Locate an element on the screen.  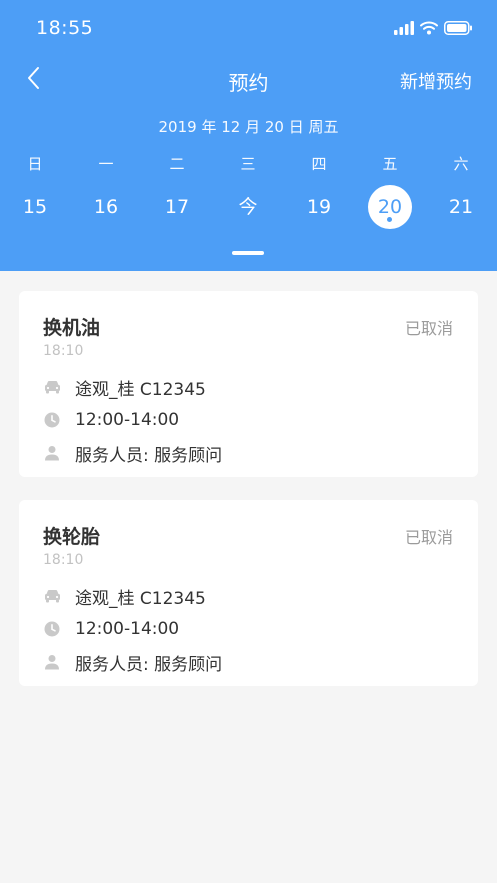
weekday-label: 四 is located at coordinates (319, 164).